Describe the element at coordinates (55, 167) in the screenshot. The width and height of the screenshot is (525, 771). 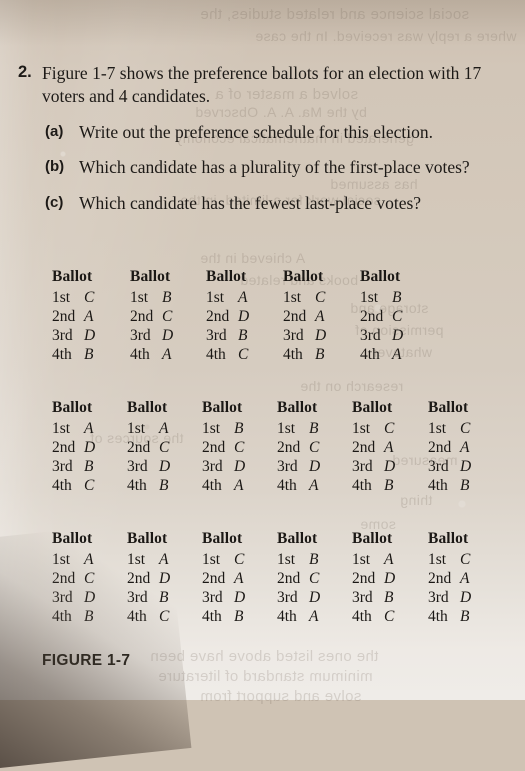
I see `part-b-label: (b)` at that location.